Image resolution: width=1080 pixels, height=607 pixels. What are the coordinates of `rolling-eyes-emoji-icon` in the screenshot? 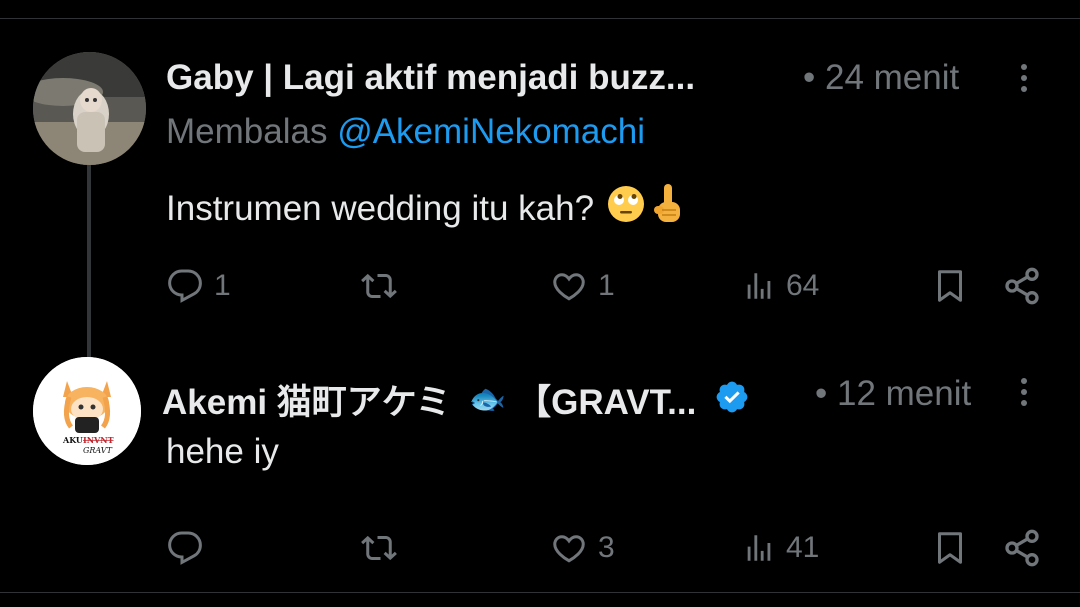 It's located at (626, 208).